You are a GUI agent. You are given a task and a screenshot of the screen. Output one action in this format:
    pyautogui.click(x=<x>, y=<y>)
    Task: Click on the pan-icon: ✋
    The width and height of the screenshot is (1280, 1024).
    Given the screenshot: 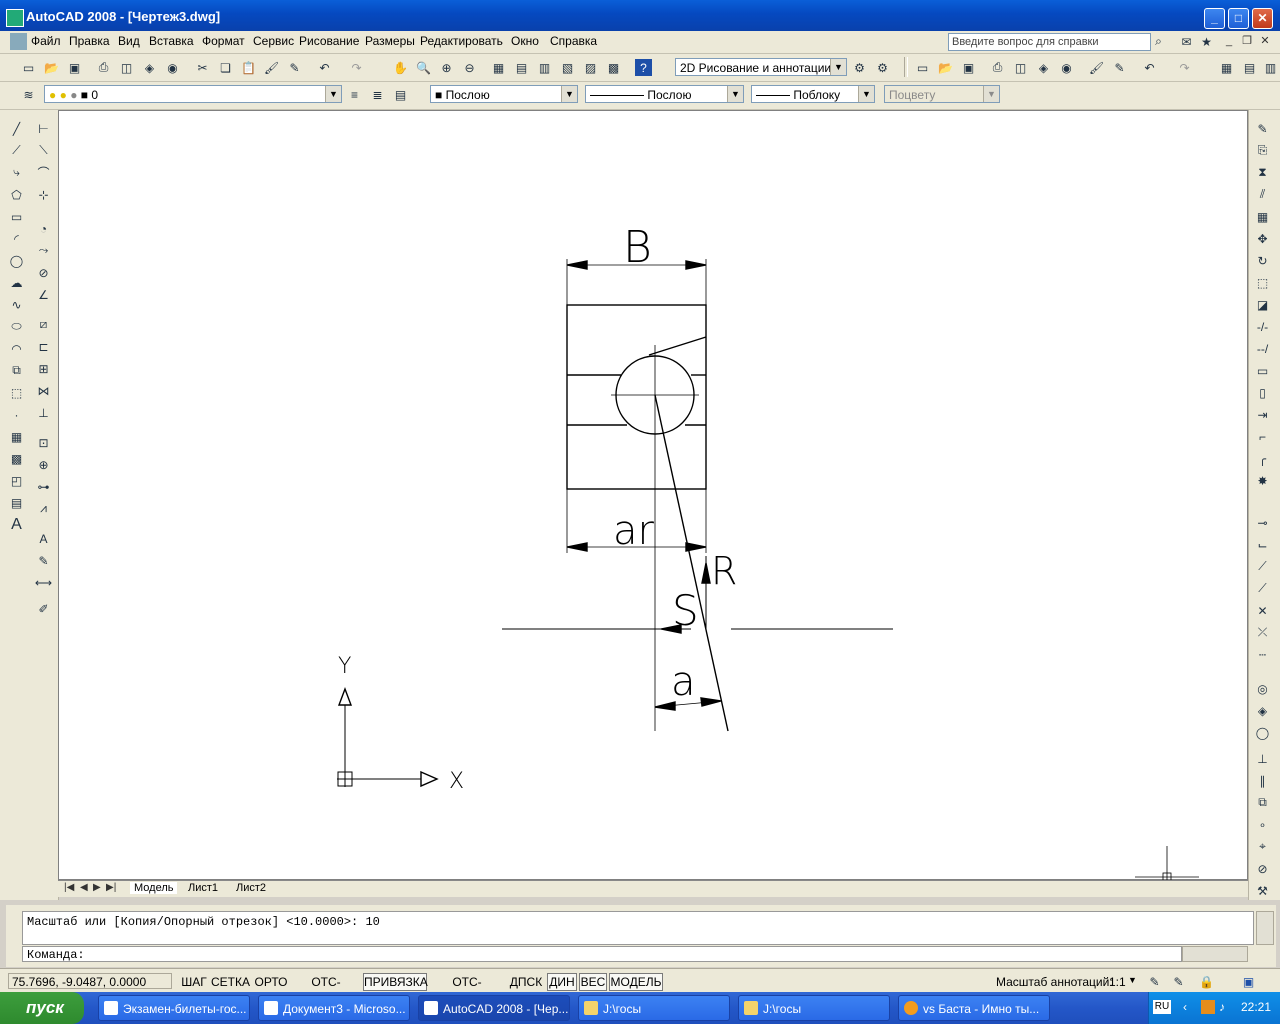 What is the action you would take?
    pyautogui.click(x=400, y=67)
    